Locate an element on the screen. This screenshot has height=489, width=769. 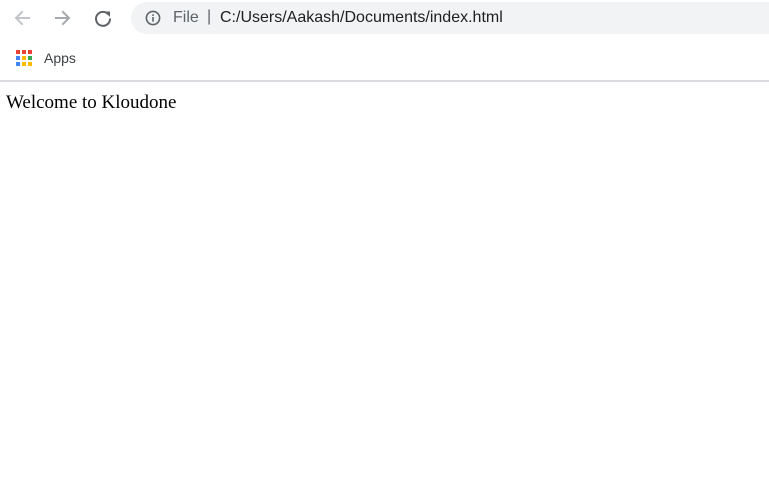
bookmark-apps: Apps is located at coordinates (46, 58).